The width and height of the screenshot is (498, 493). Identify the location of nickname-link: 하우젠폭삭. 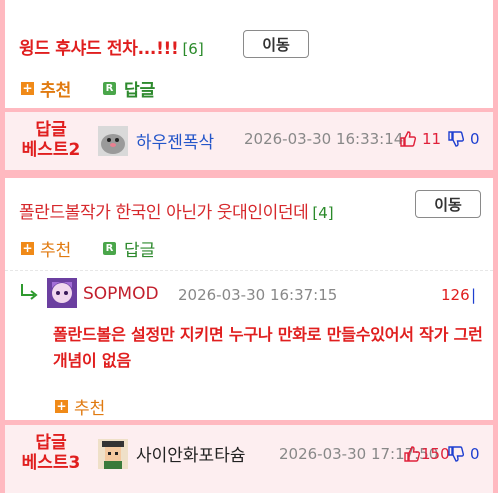
(175, 140).